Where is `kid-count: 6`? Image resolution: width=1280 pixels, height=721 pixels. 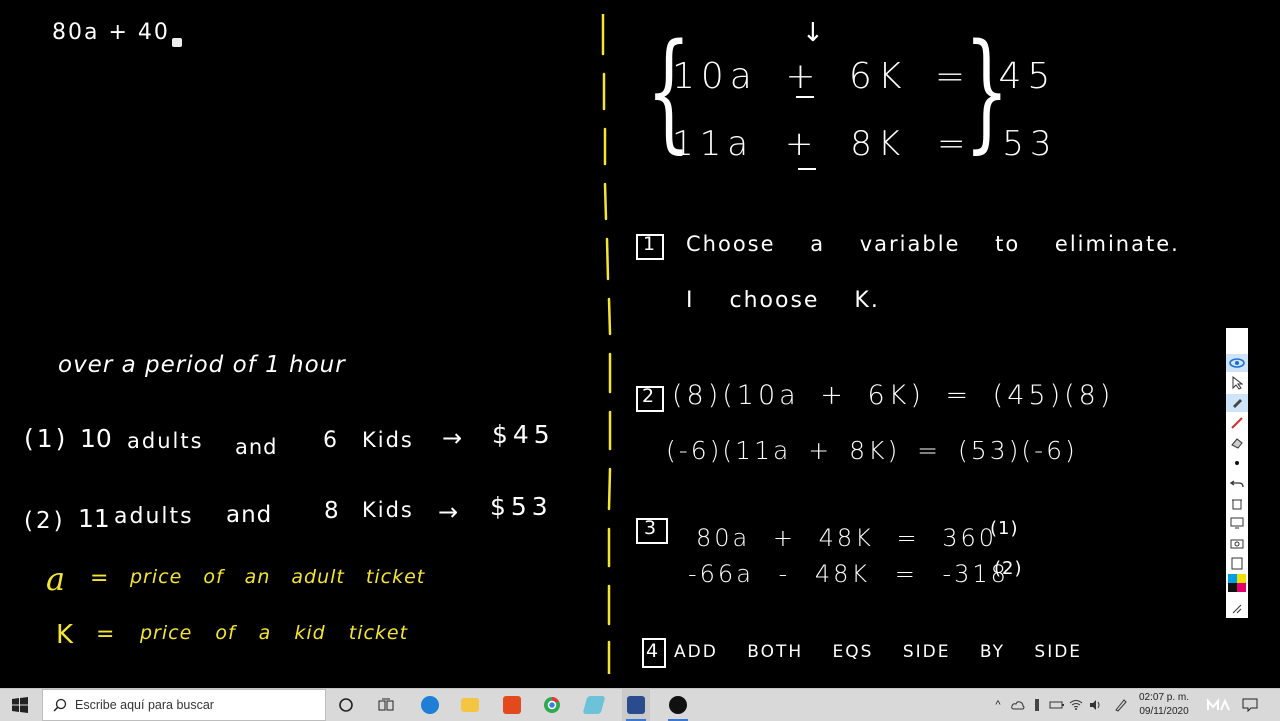 kid-count: 6 is located at coordinates (330, 440).